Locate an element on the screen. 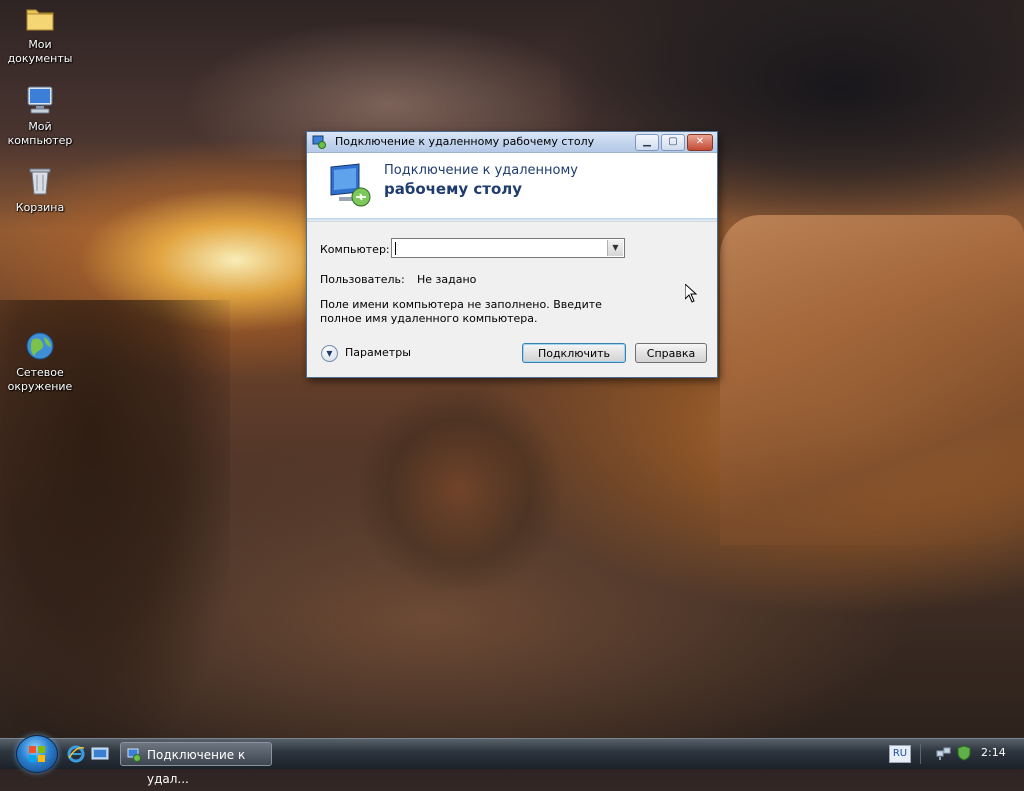 The image size is (1024, 791). desktop-icon-network: Сетевое окружение is located at coordinates (40, 362).